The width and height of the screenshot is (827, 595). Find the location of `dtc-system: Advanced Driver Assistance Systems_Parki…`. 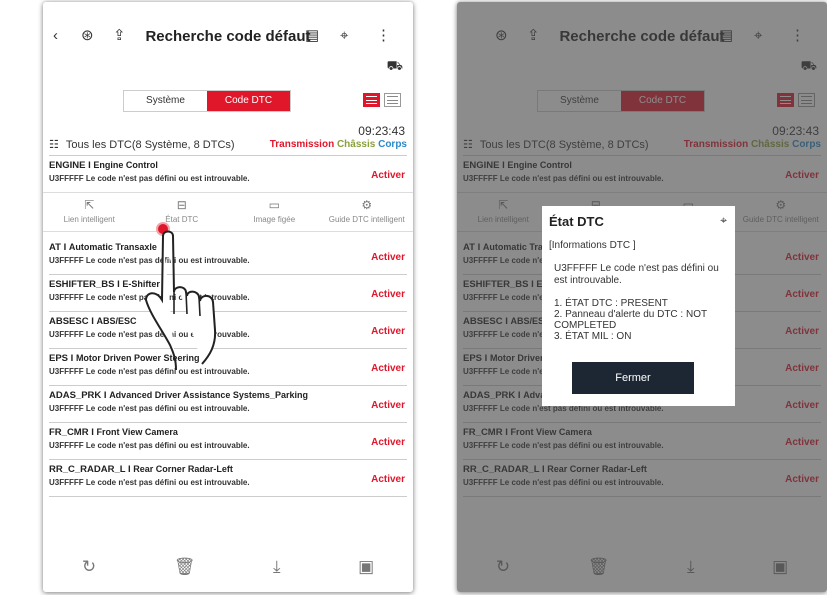

dtc-system: Advanced Driver Assistance Systems_Parki… is located at coordinates (208, 395).